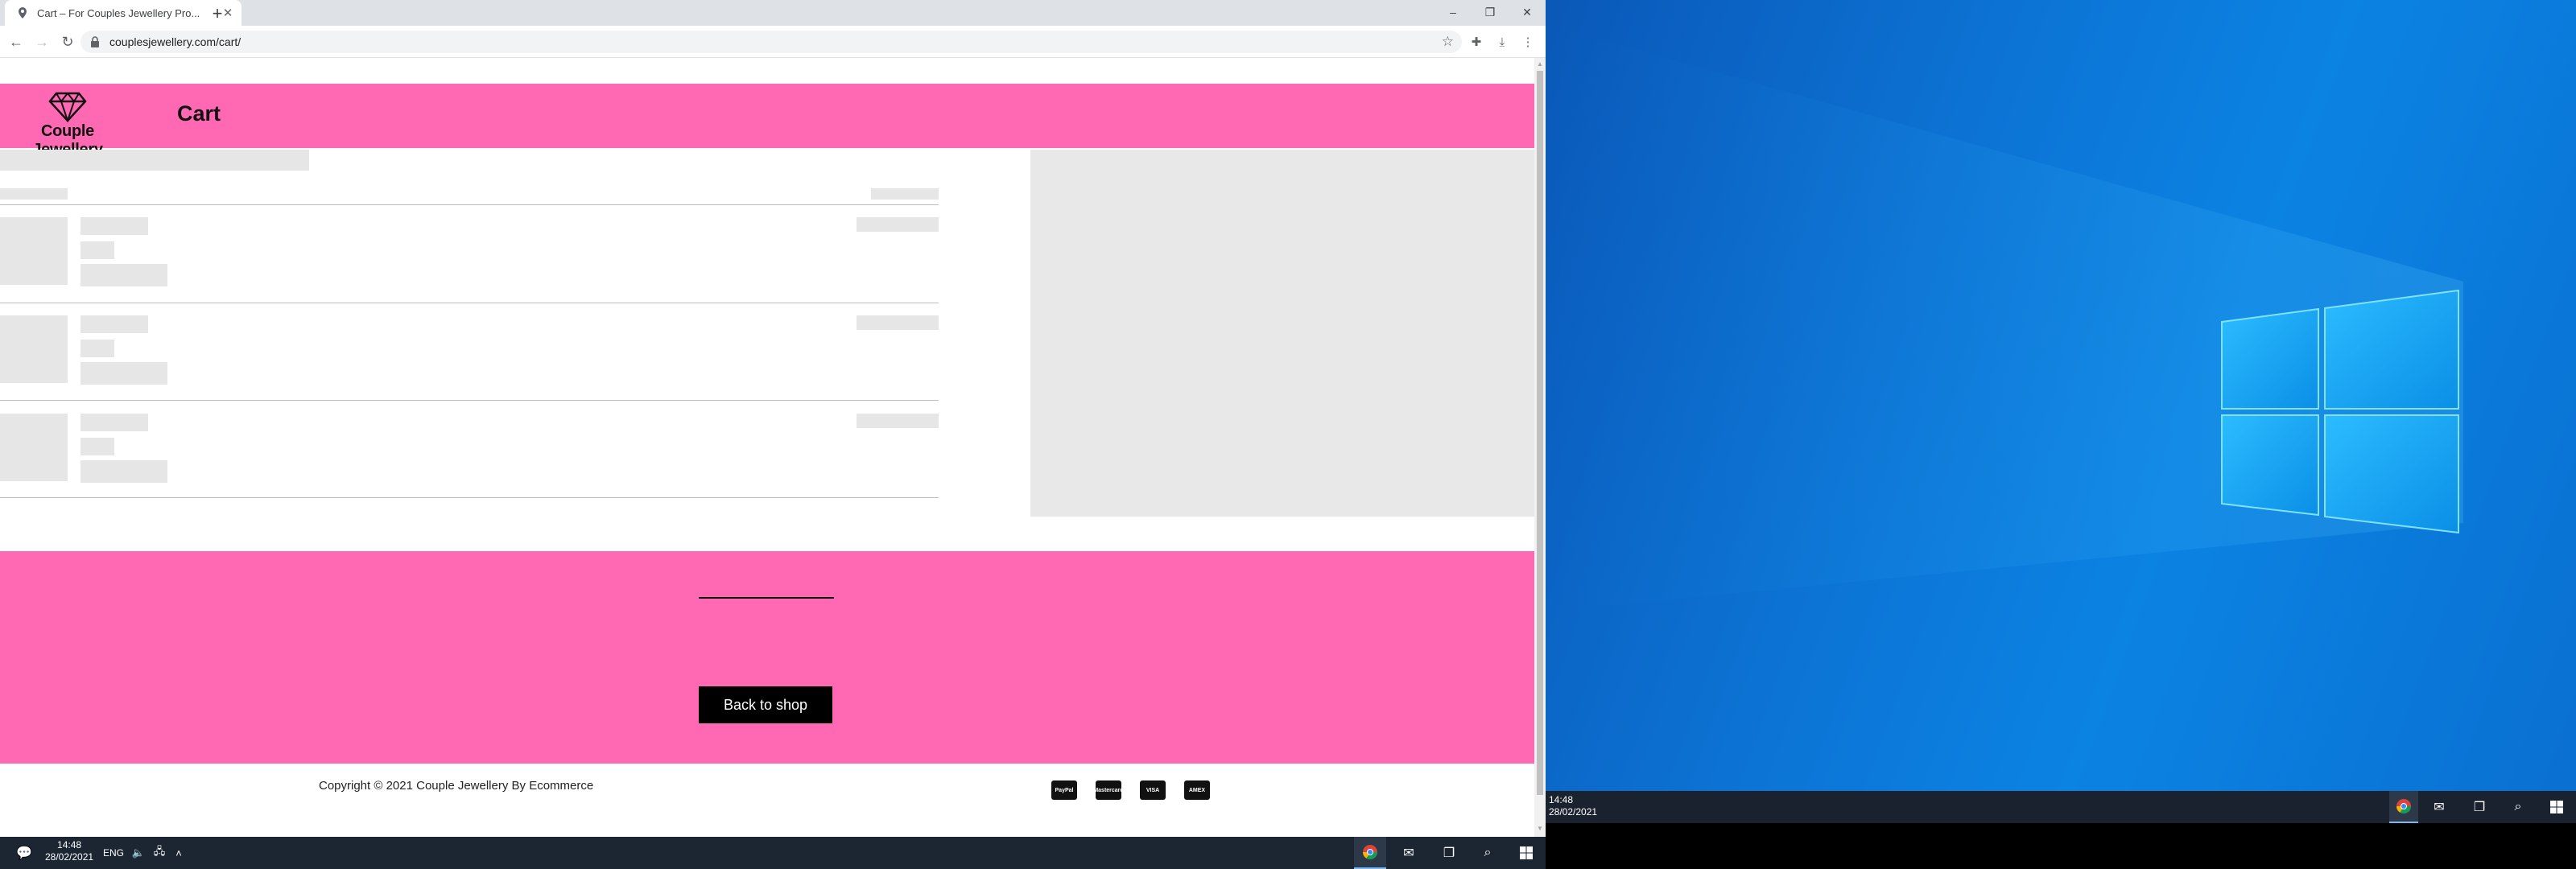  I want to click on browser-toolbar: ← → ↻ couplesjewellery.com/cart/ ☆ ✚ ⤓ ⋮, so click(773, 42).